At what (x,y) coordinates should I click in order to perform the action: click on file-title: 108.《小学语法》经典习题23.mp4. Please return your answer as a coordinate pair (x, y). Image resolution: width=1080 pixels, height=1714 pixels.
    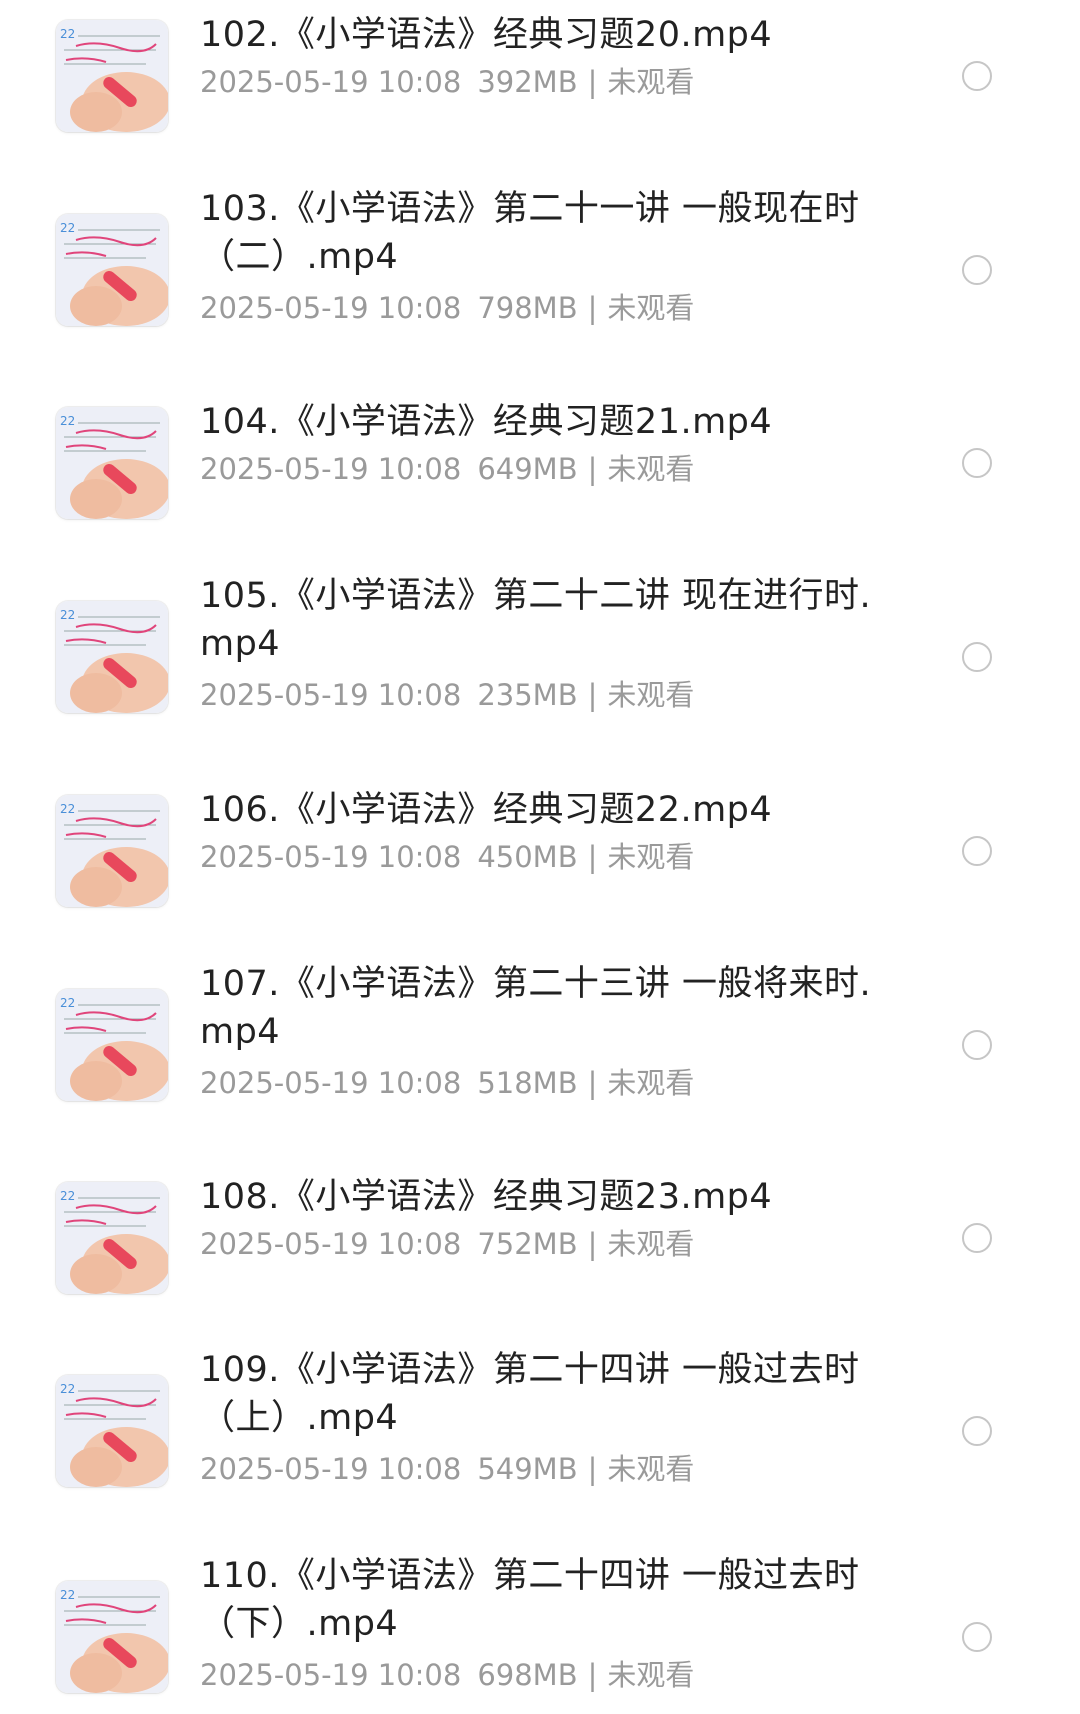
    Looking at the image, I should click on (486, 1197).